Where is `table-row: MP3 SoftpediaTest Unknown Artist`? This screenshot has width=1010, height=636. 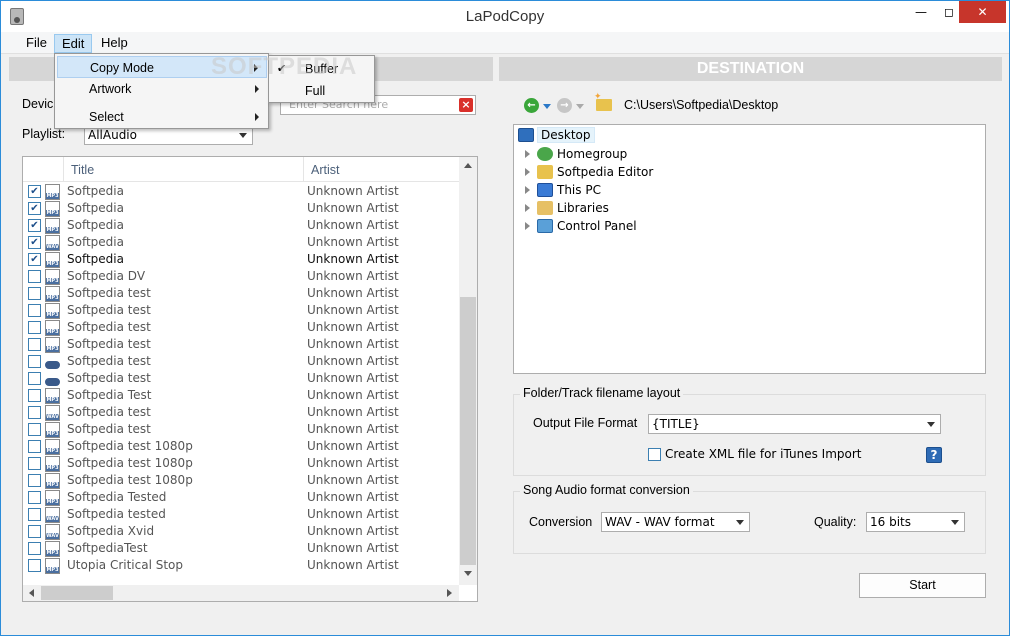 table-row: MP3 SoftpediaTest Unknown Artist is located at coordinates (241, 548).